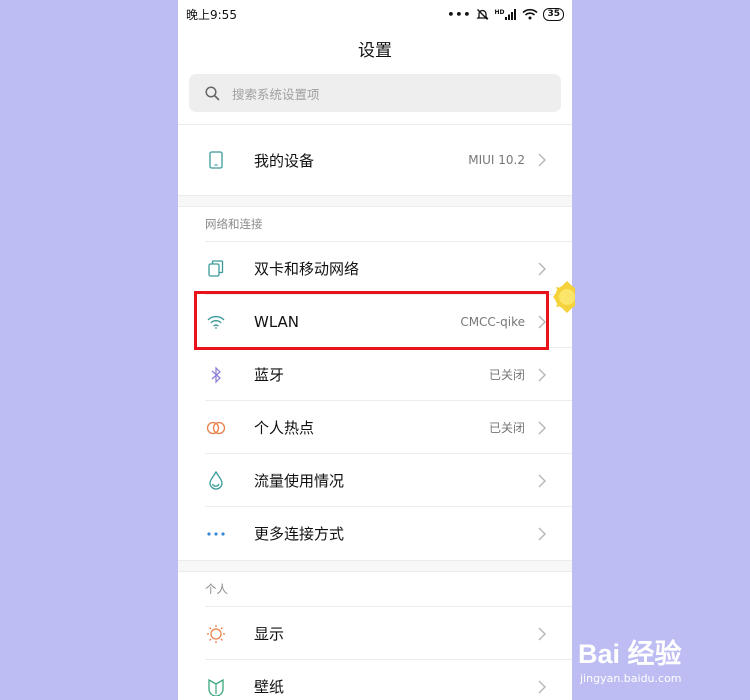 This screenshot has width=750, height=700. Describe the element at coordinates (277, 321) in the screenshot. I see `row-label: WLAN` at that location.